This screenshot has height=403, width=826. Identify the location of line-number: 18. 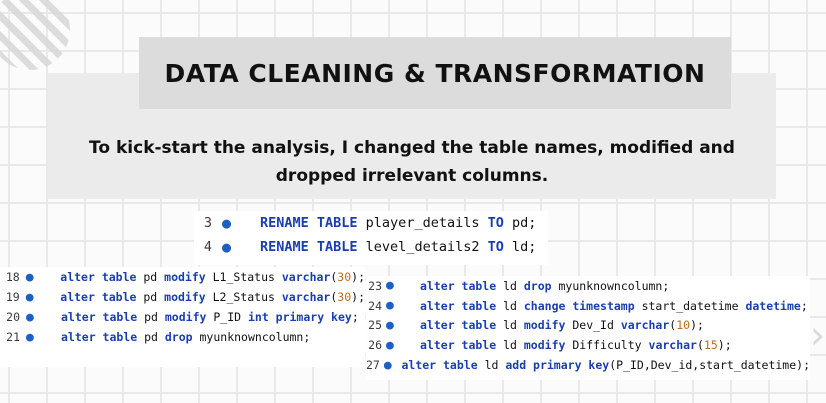
(12, 277).